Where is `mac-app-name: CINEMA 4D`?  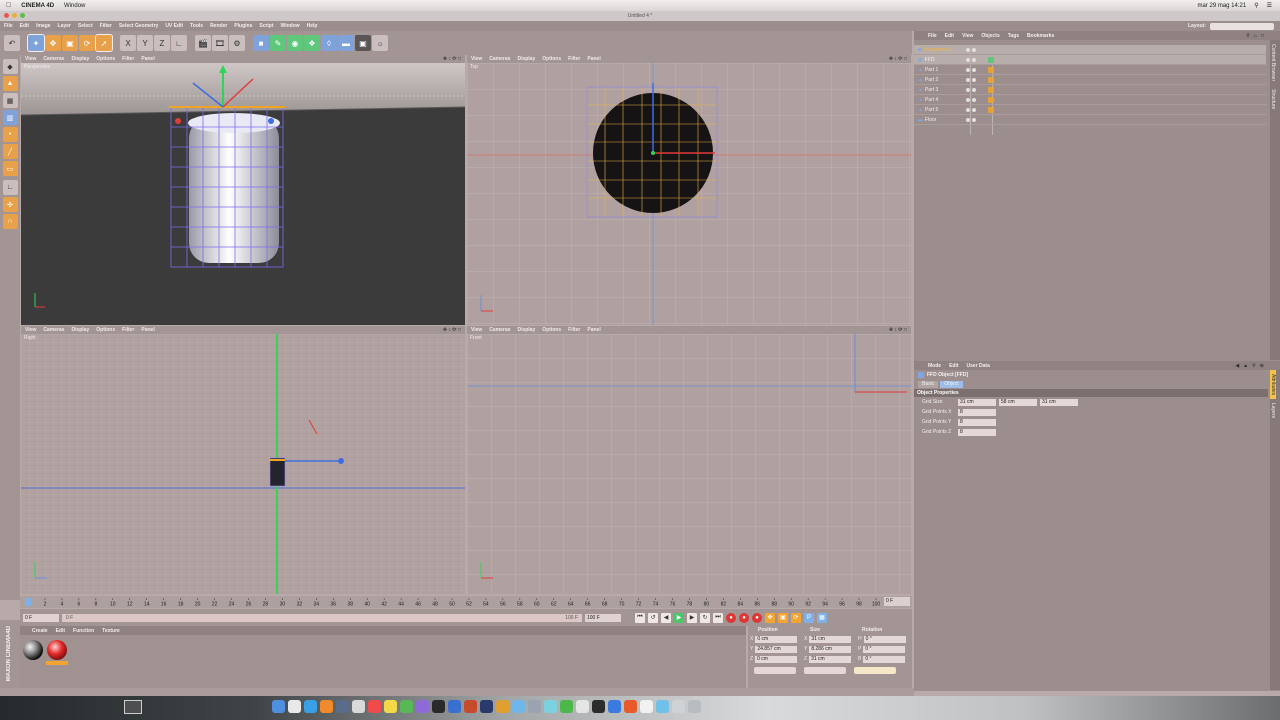
mac-app-name: CINEMA 4D is located at coordinates (37, 6).